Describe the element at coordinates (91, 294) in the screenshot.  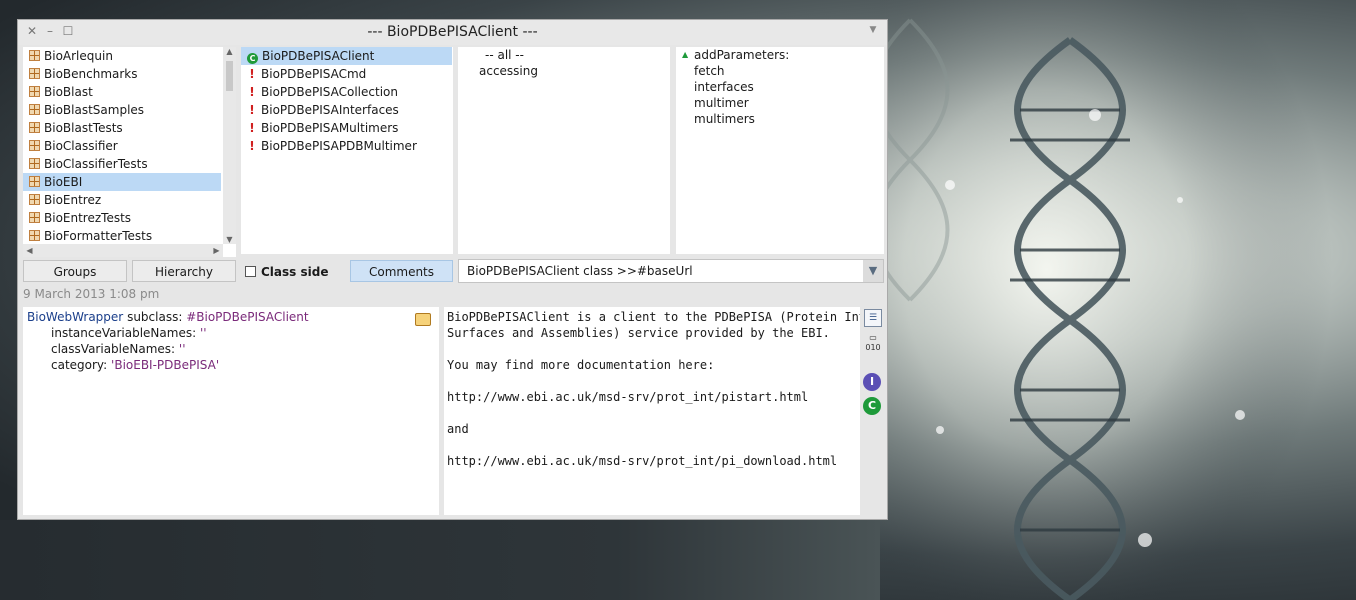
I see `timestamp: 9 March 2013 1:08 pm` at that location.